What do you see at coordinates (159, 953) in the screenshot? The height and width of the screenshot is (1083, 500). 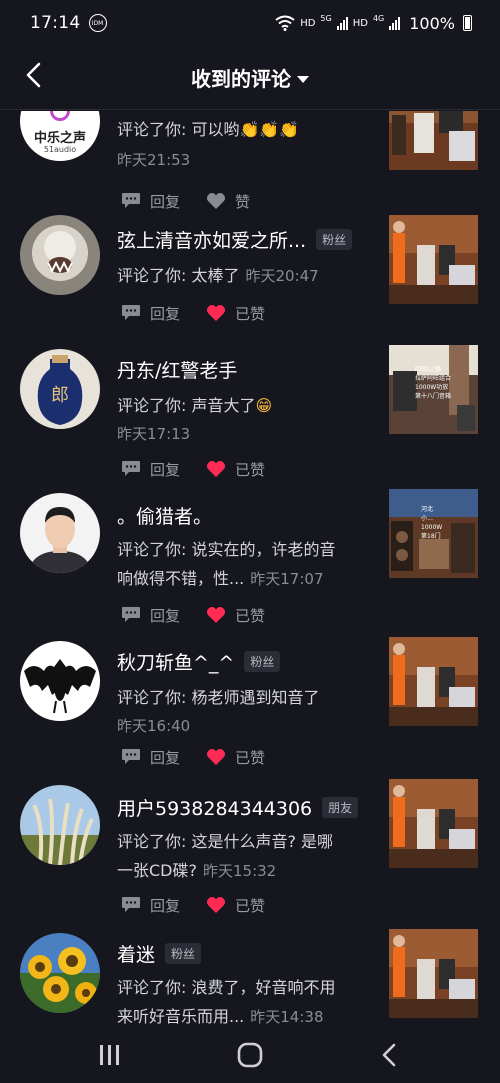 I see `name-row: 着迷 粉丝` at bounding box center [159, 953].